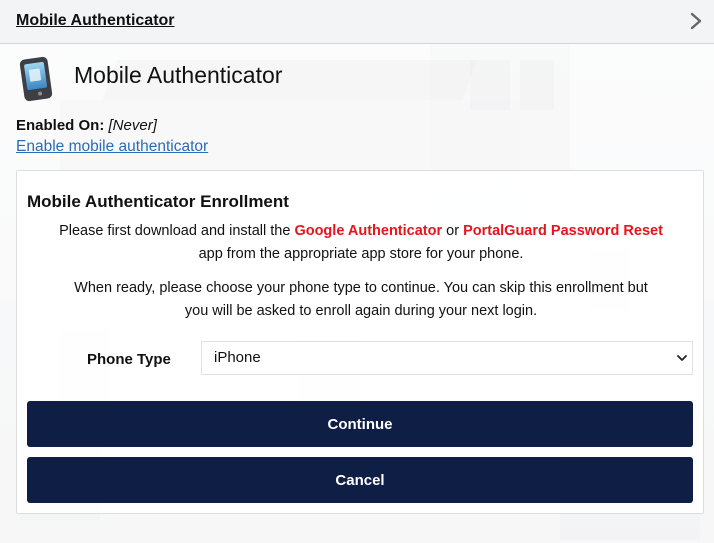  What do you see at coordinates (158, 201) in the screenshot?
I see `enrollment-title: Mobile Authenticator Enrollment` at bounding box center [158, 201].